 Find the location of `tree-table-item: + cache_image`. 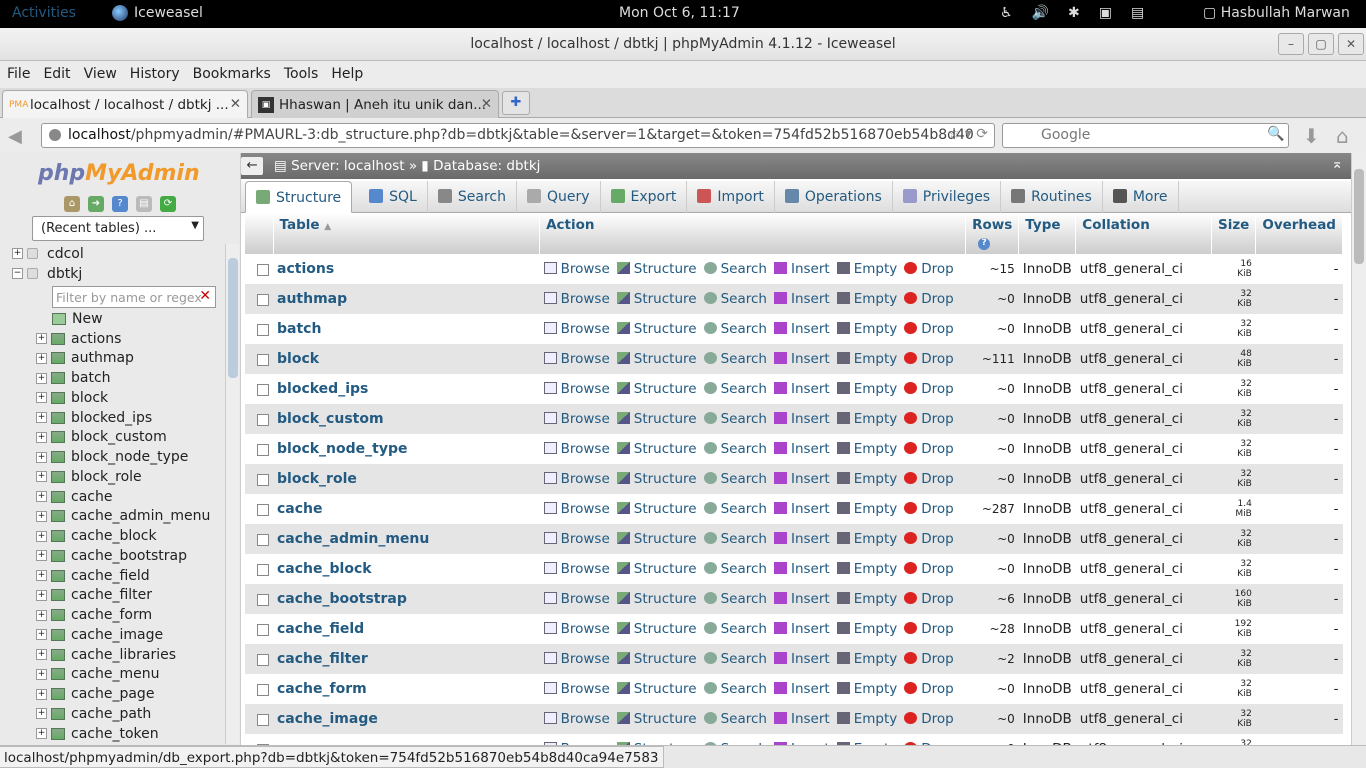

tree-table-item: + cache_image is located at coordinates (99, 634).